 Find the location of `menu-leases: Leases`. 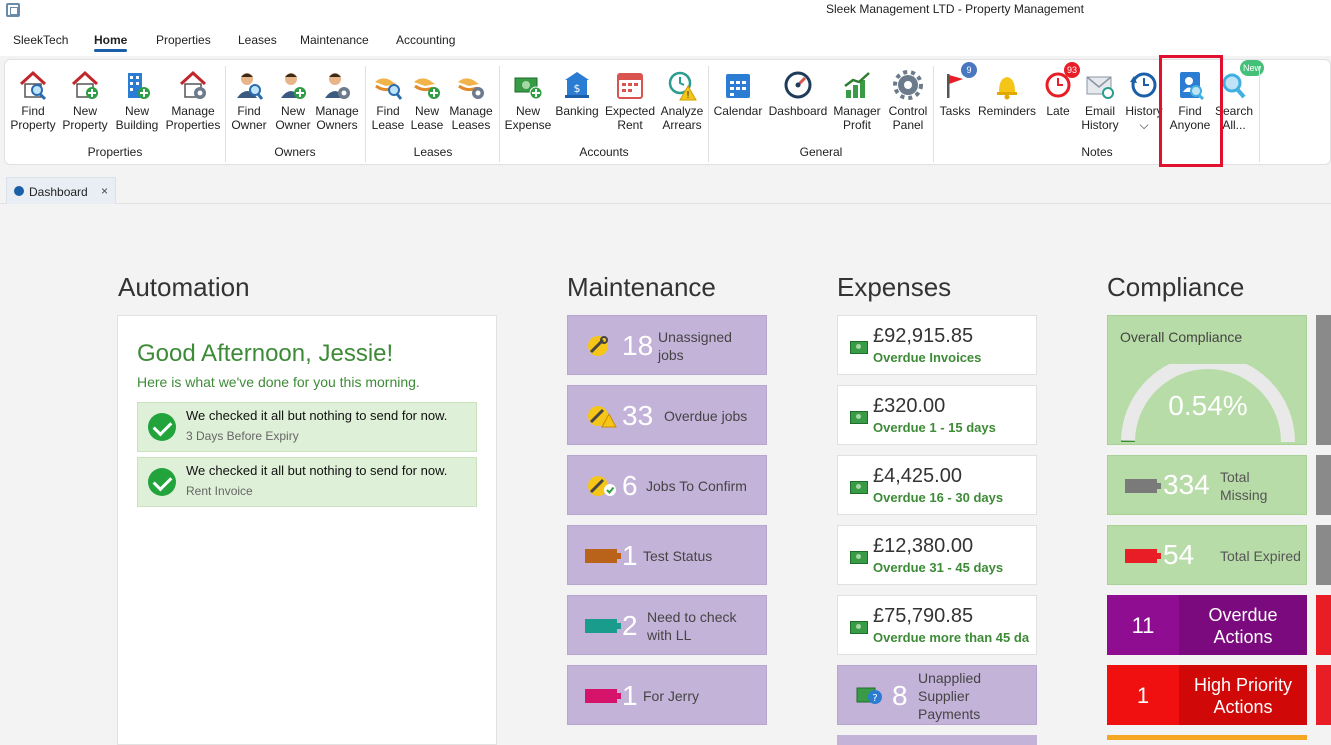

menu-leases: Leases is located at coordinates (257, 40).